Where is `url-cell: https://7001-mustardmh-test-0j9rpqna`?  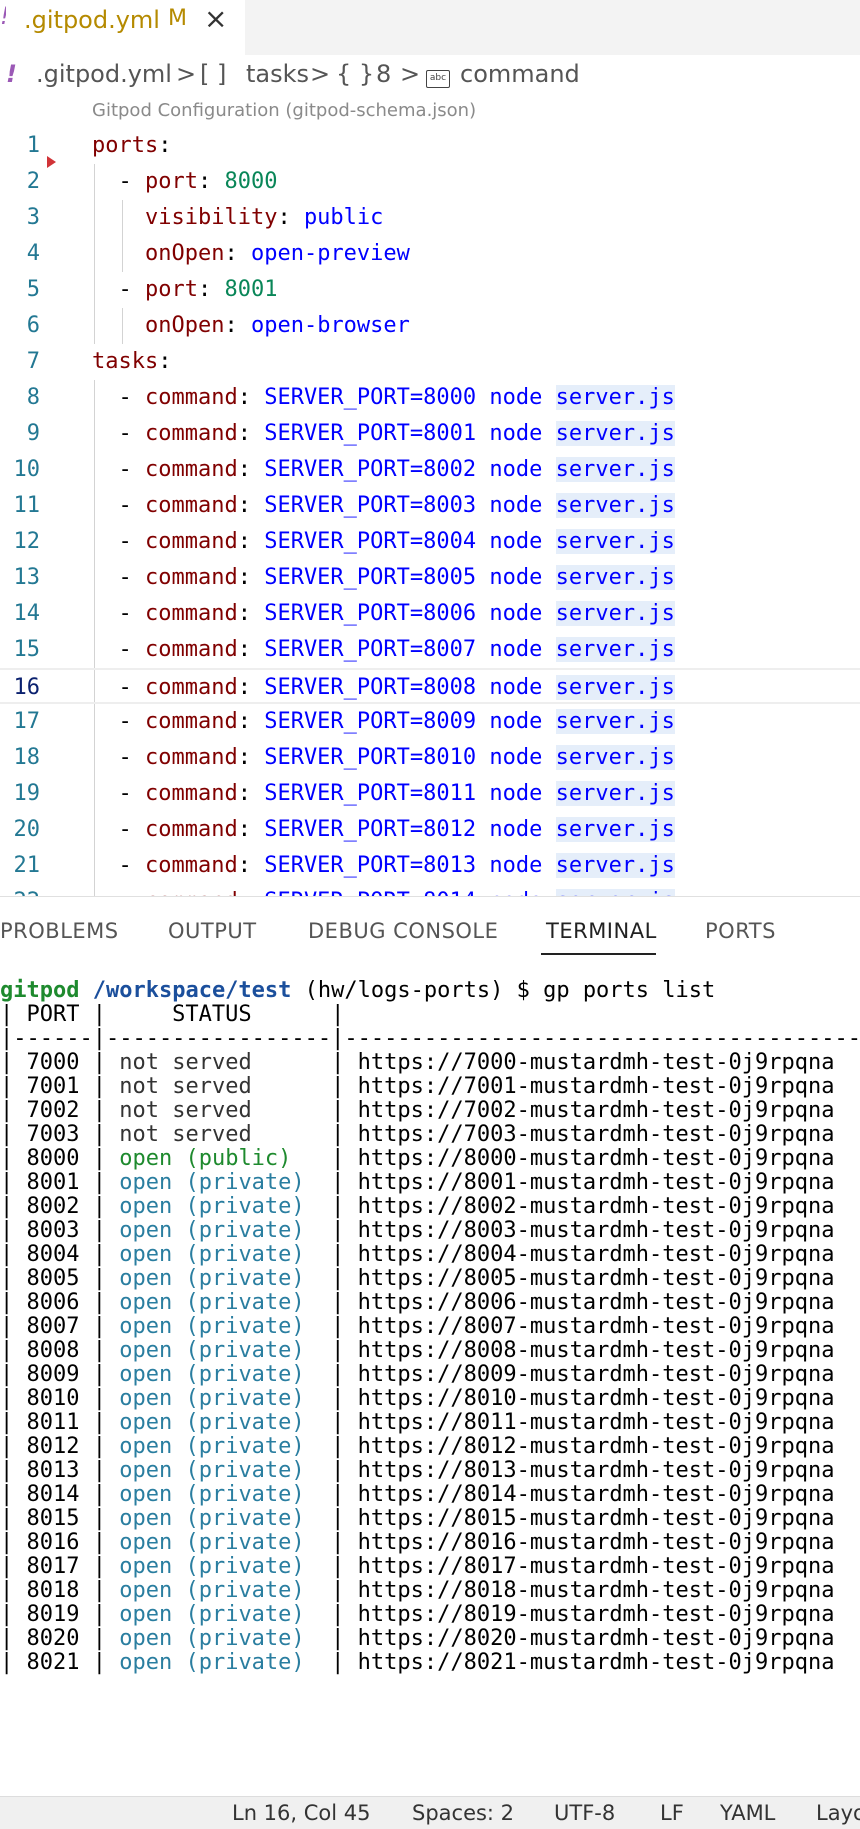 url-cell: https://7001-mustardmh-test-0j9rpqna is located at coordinates (596, 1086).